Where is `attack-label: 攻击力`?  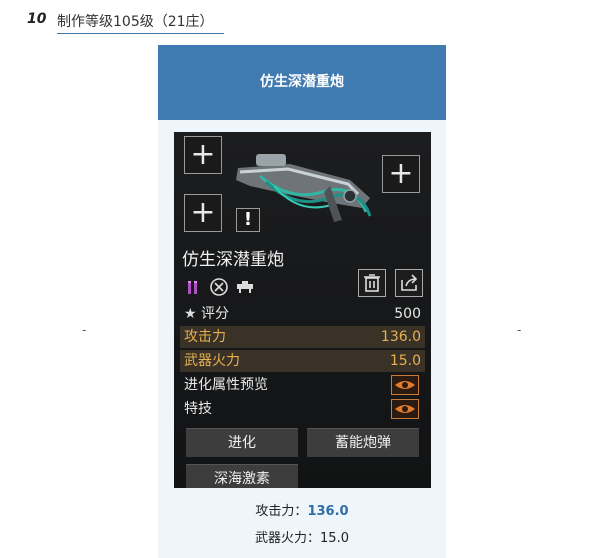 attack-label: 攻击力 is located at coordinates (205, 337).